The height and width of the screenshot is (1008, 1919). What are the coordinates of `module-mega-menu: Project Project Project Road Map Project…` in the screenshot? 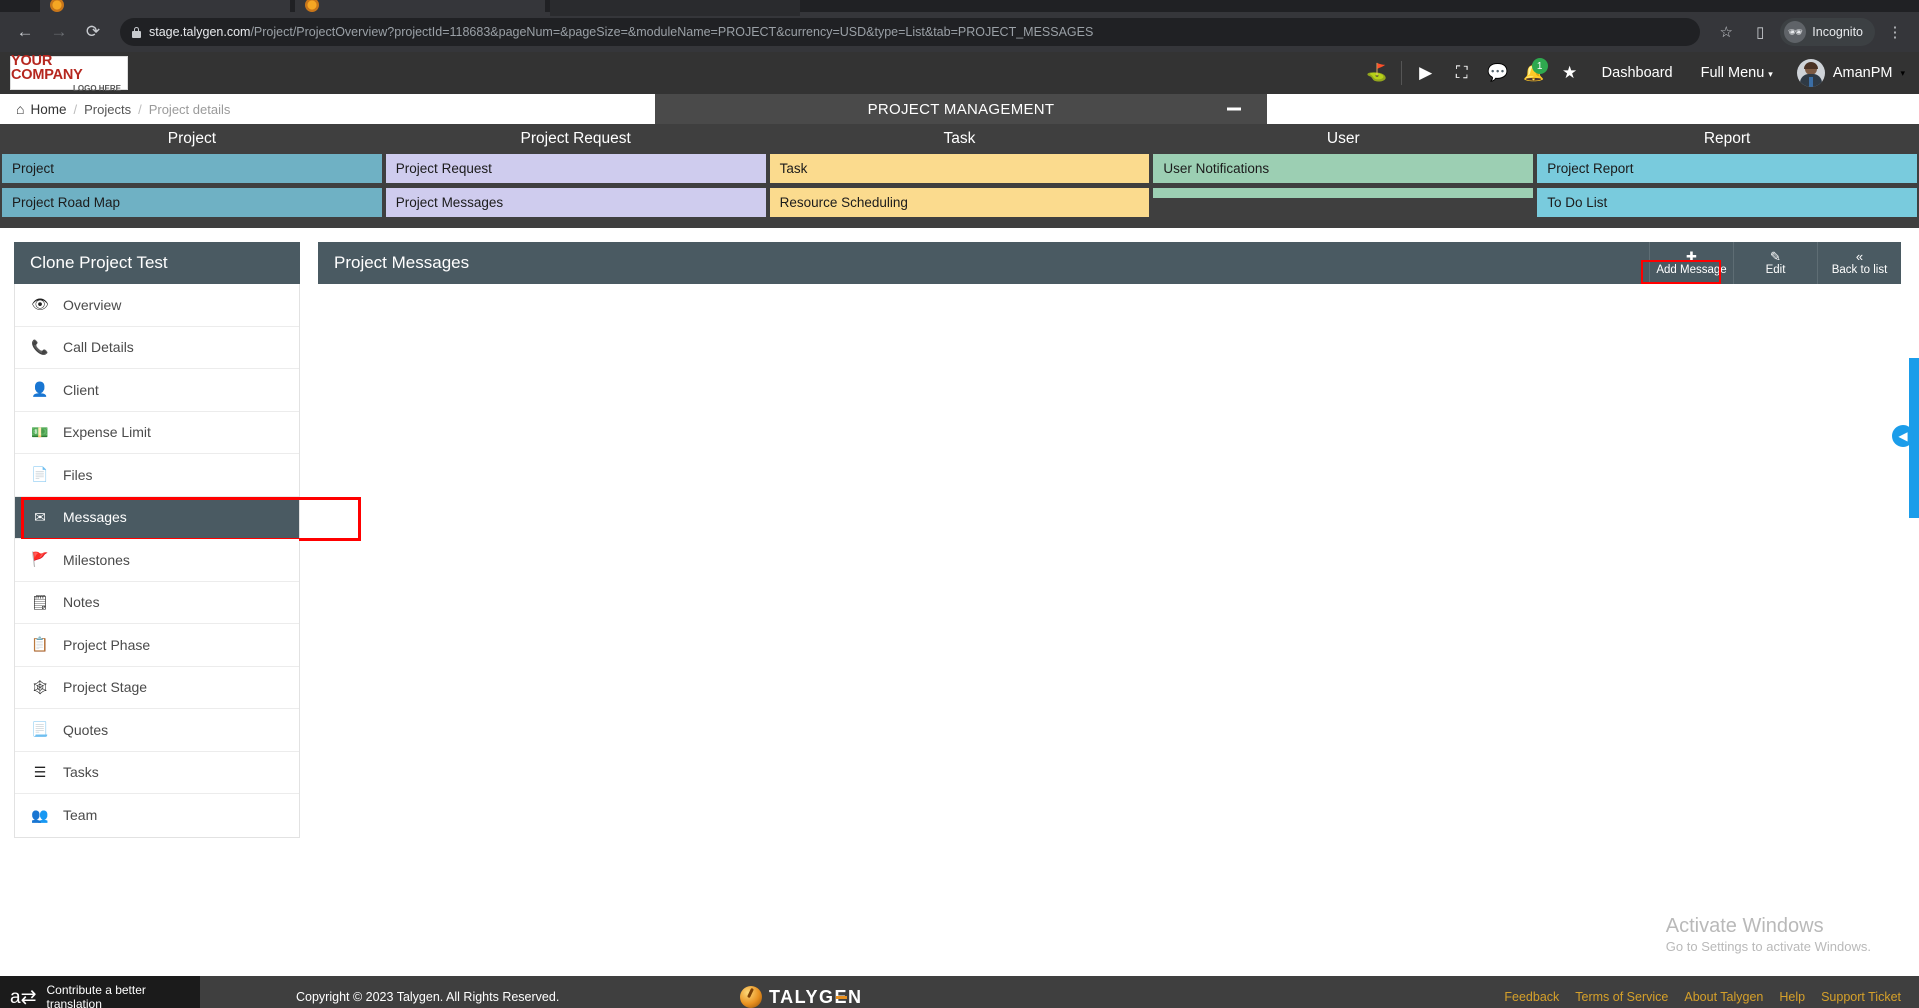 It's located at (959, 176).